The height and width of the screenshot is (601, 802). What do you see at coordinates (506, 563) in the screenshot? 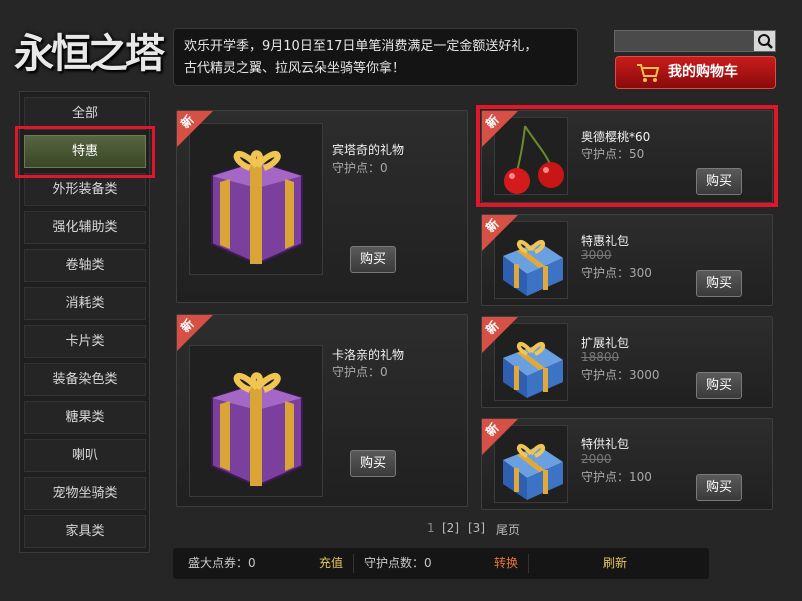
I see `convert-link: 转换` at bounding box center [506, 563].